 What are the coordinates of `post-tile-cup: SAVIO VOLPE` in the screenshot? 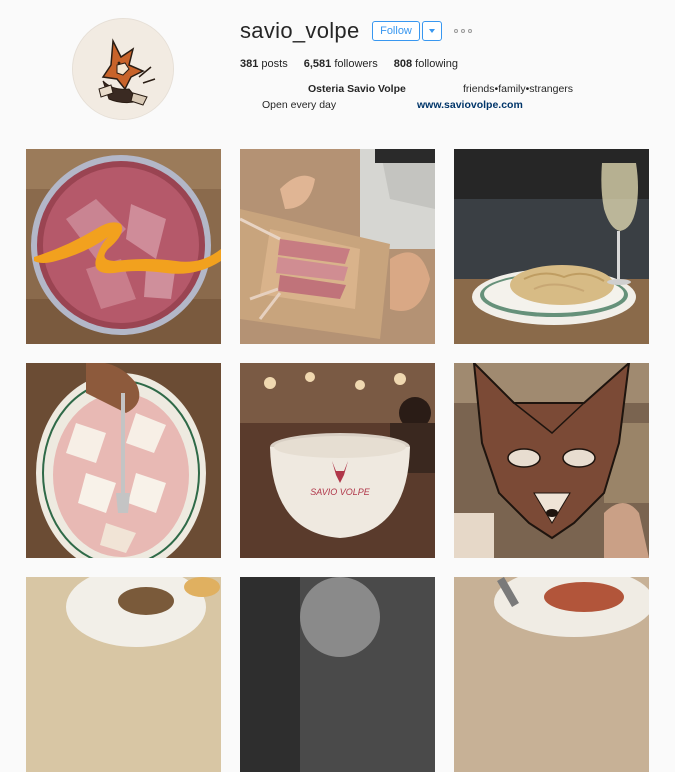 It's located at (337, 460).